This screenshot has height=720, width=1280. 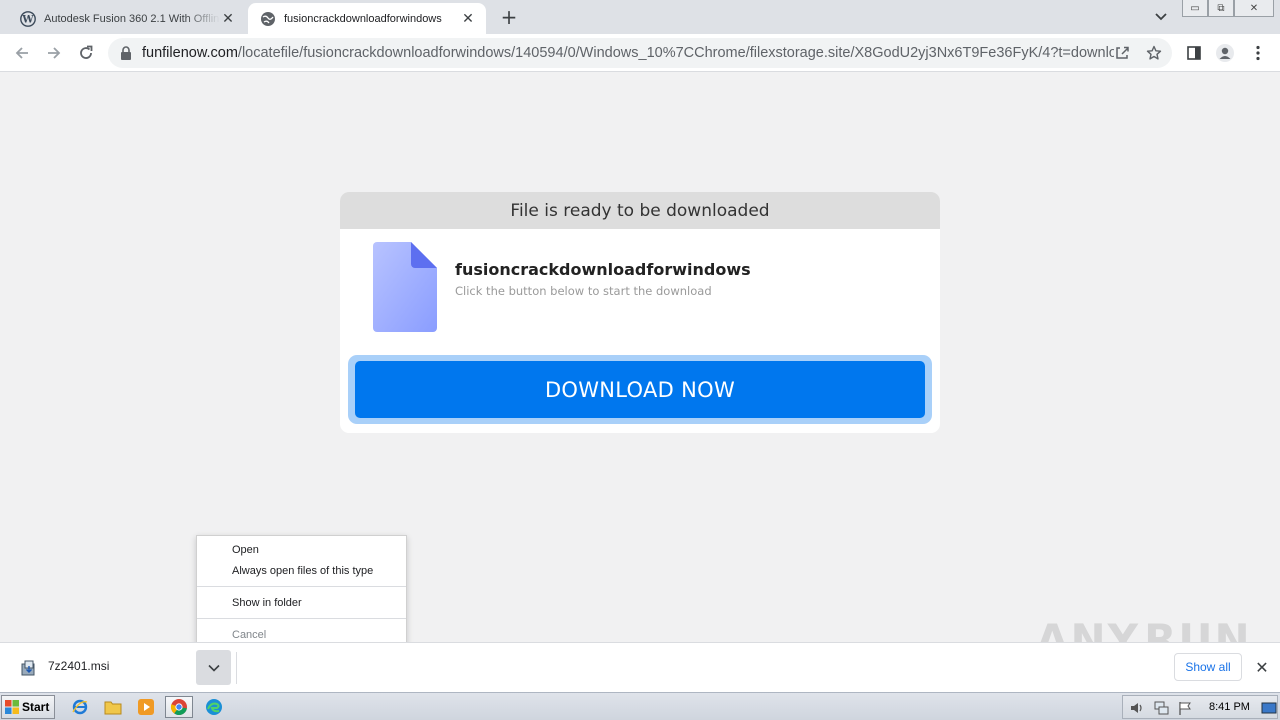 What do you see at coordinates (640, 706) in the screenshot?
I see `windows-taskbar: Start 8:41 PM` at bounding box center [640, 706].